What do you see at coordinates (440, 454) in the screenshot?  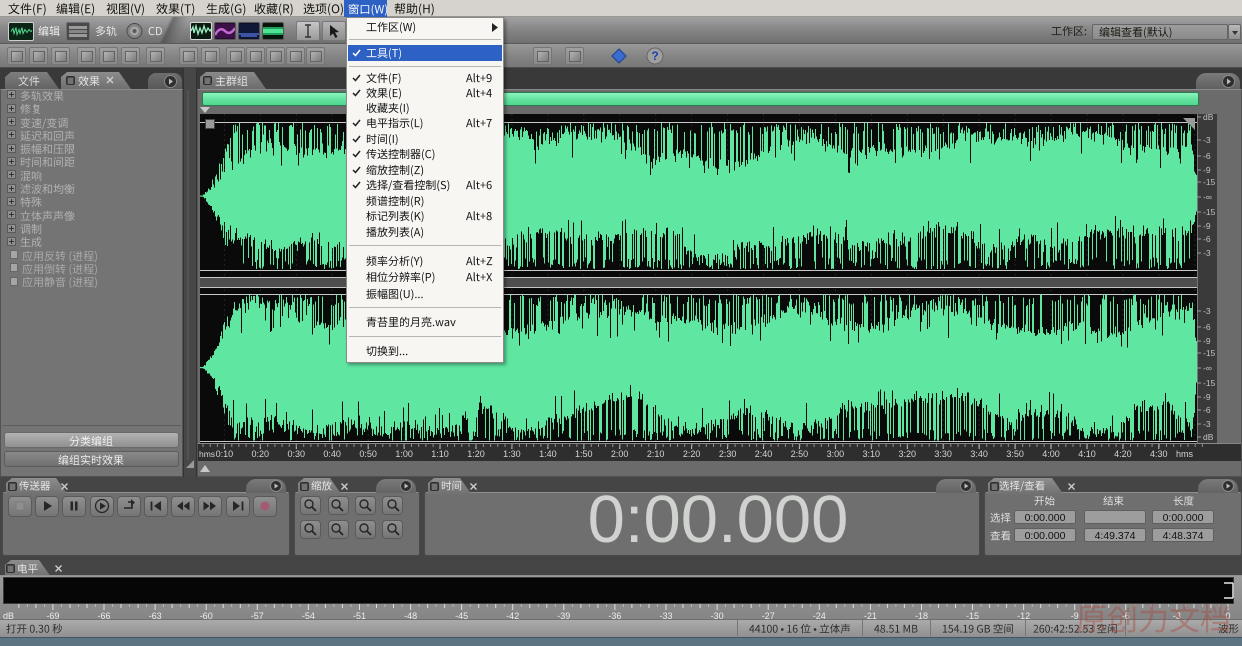 I see `svg-text: 1:10` at bounding box center [440, 454].